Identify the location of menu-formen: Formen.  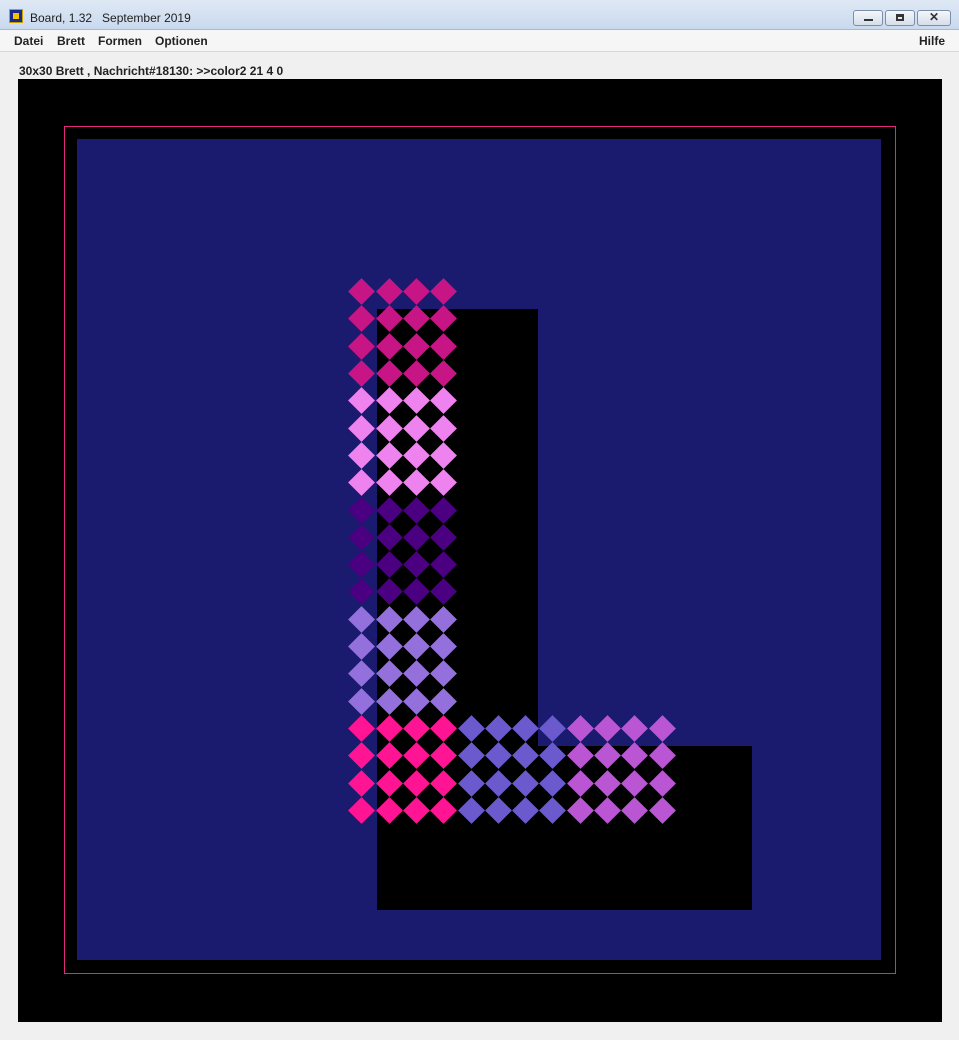
(120, 41).